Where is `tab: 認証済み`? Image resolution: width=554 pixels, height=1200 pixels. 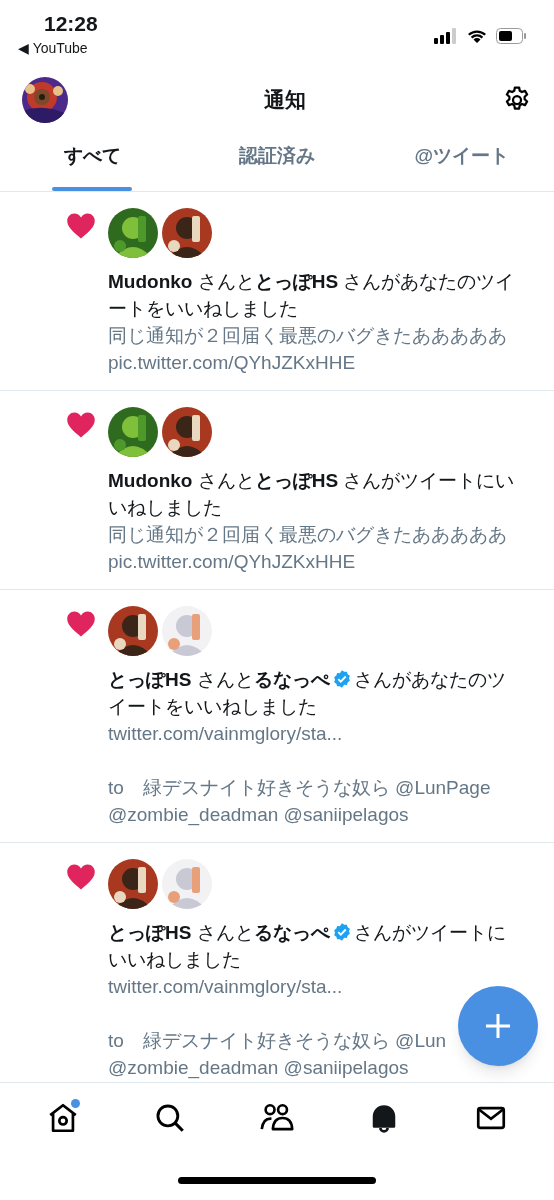 tab: 認証済み is located at coordinates (277, 160).